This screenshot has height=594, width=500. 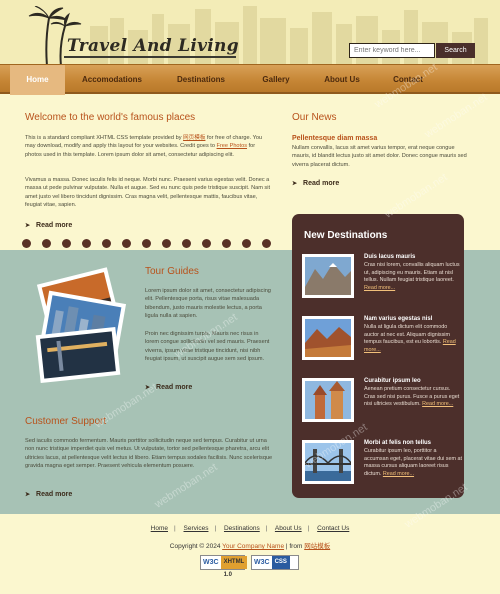 I want to click on nav-item-about: About Us, so click(x=342, y=80).